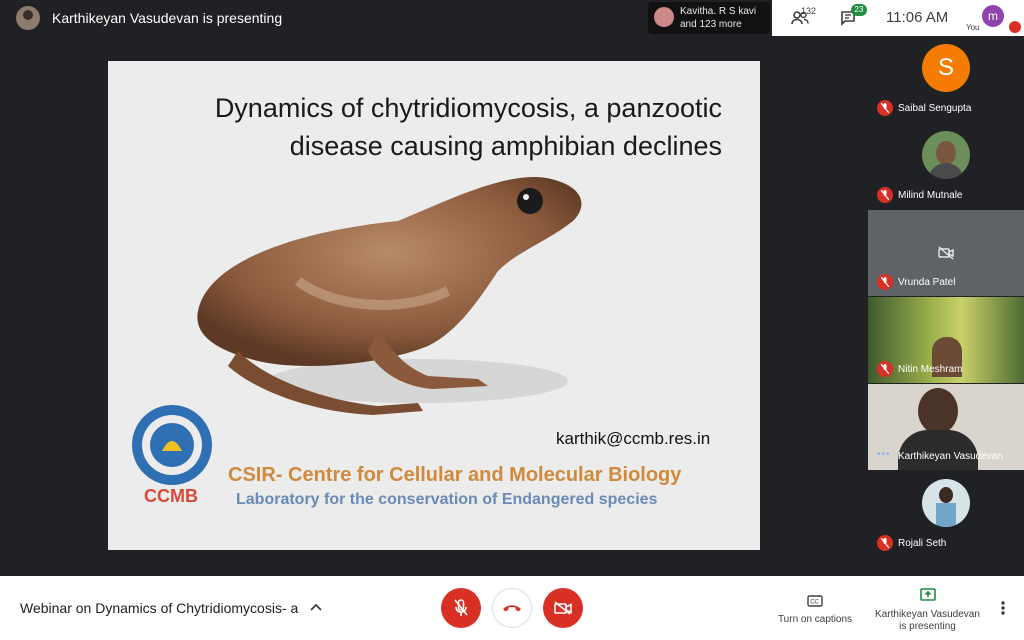  What do you see at coordinates (973, 27) in the screenshot?
I see `self-label: You` at bounding box center [973, 27].